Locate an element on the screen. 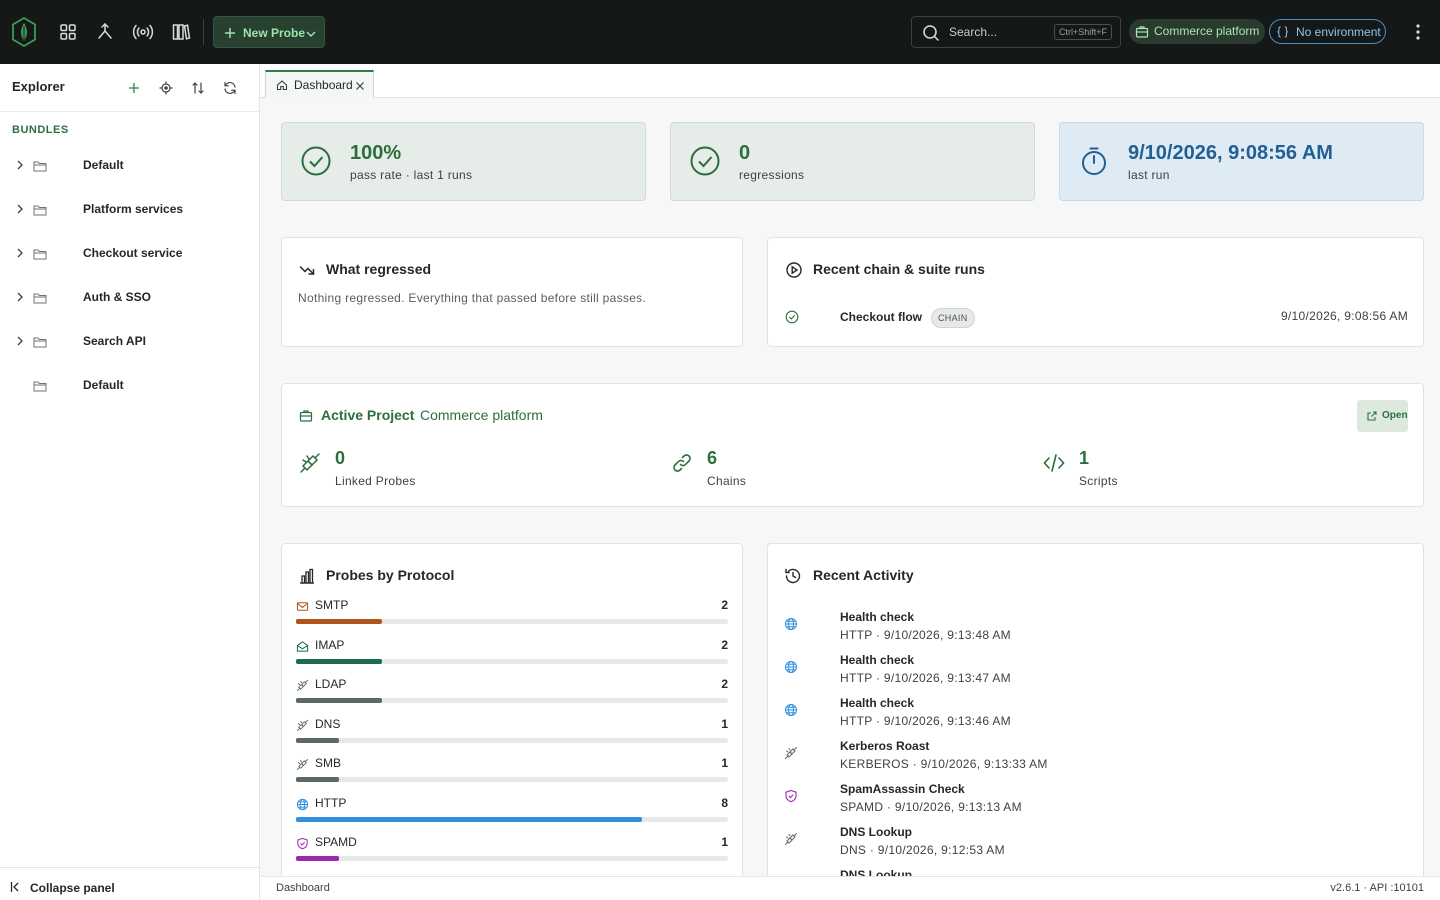 This screenshot has width=1440, height=900. activity-name: Health check is located at coordinates (877, 703).